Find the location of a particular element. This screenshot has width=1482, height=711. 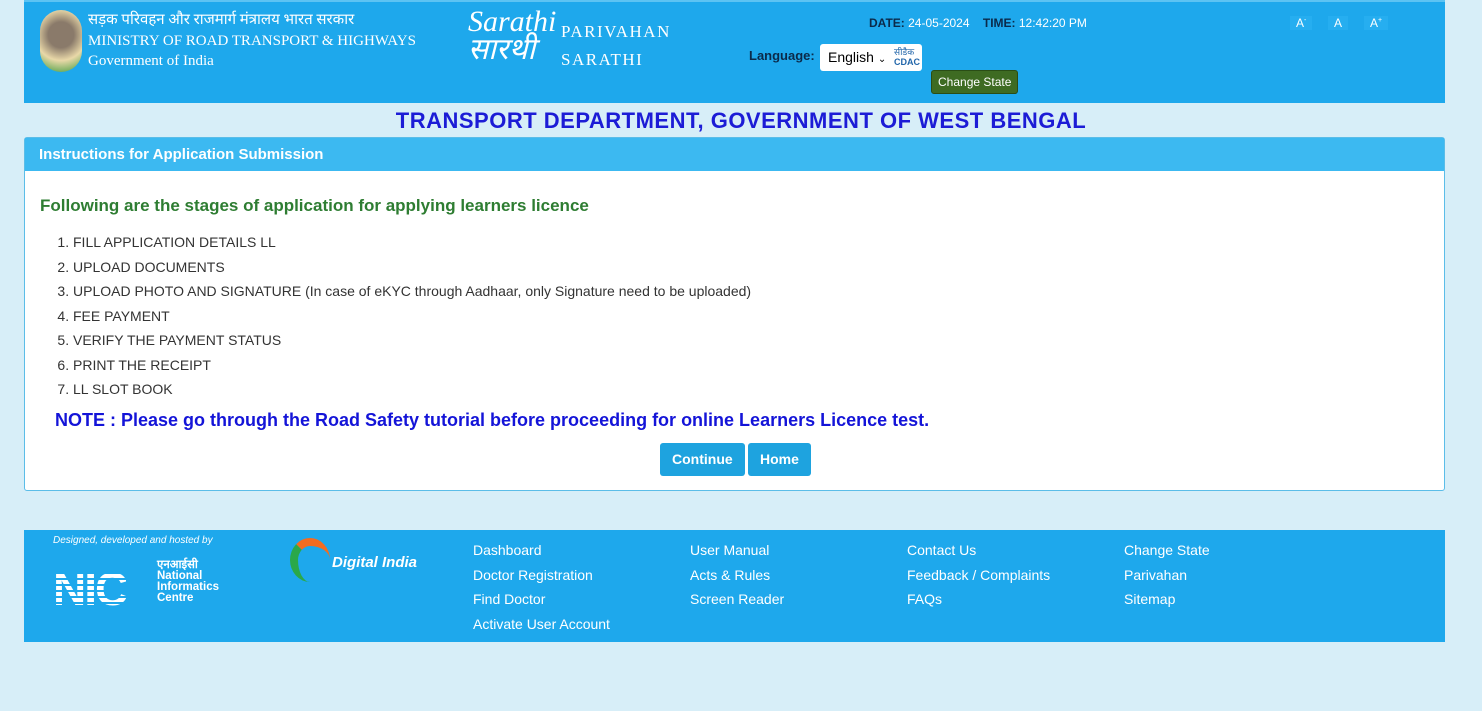

list-item: FEE PAYMENT is located at coordinates (412, 316).